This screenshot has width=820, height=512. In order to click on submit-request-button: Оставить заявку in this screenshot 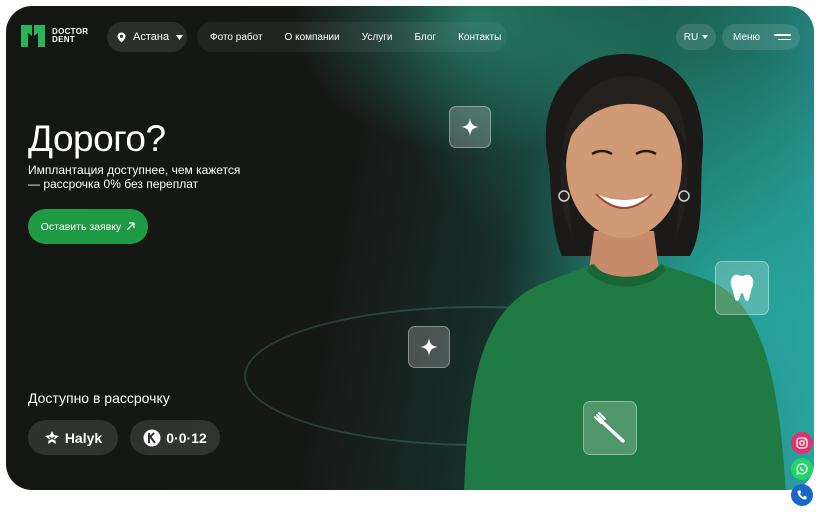, I will do `click(88, 226)`.